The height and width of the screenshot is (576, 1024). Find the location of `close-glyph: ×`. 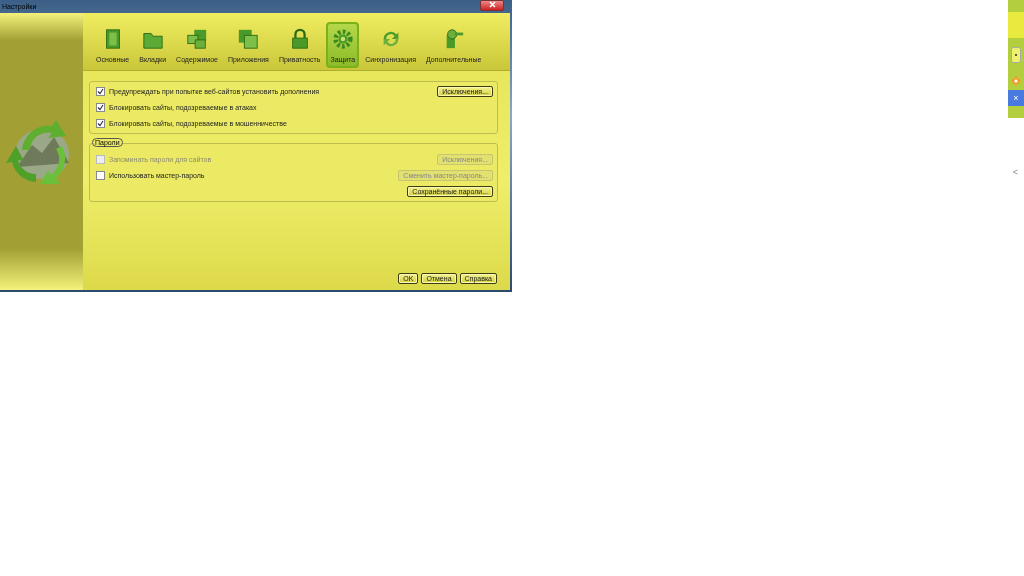

close-glyph: × is located at coordinates (1016, 98).